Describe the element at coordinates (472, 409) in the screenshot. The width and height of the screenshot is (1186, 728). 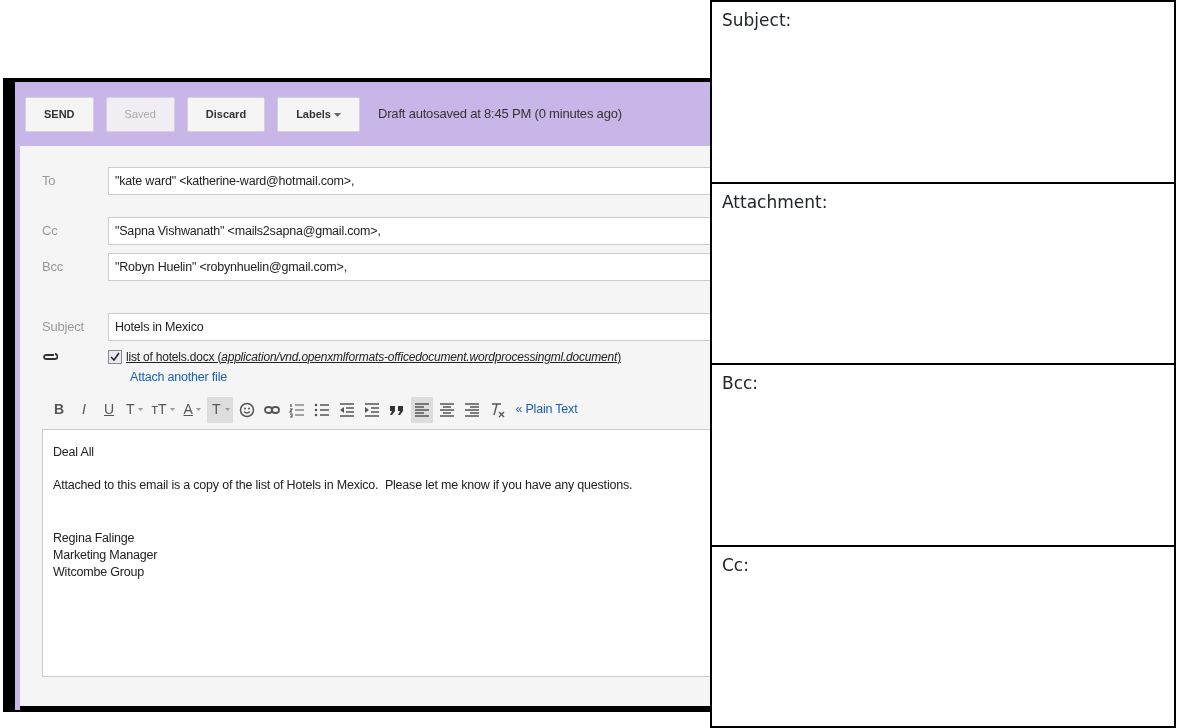
I see `align-right-icon` at that location.